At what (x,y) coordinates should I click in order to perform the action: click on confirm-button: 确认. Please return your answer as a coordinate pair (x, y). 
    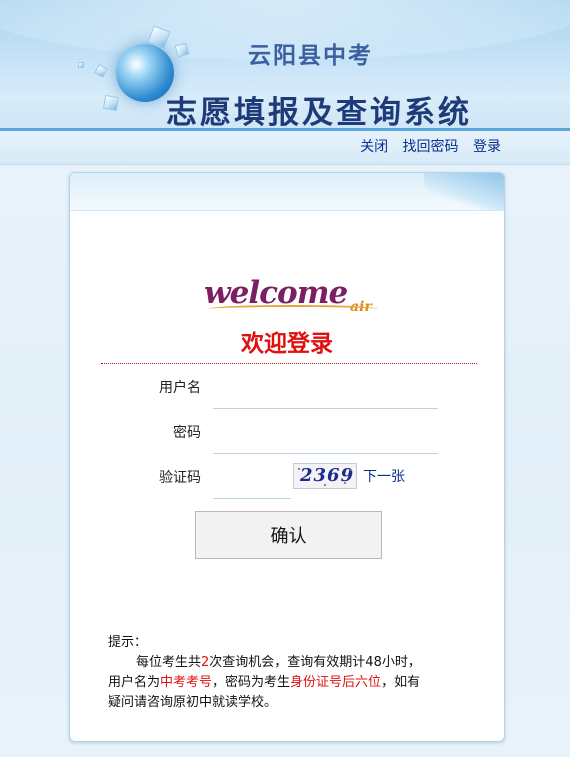
    Looking at the image, I should click on (288, 535).